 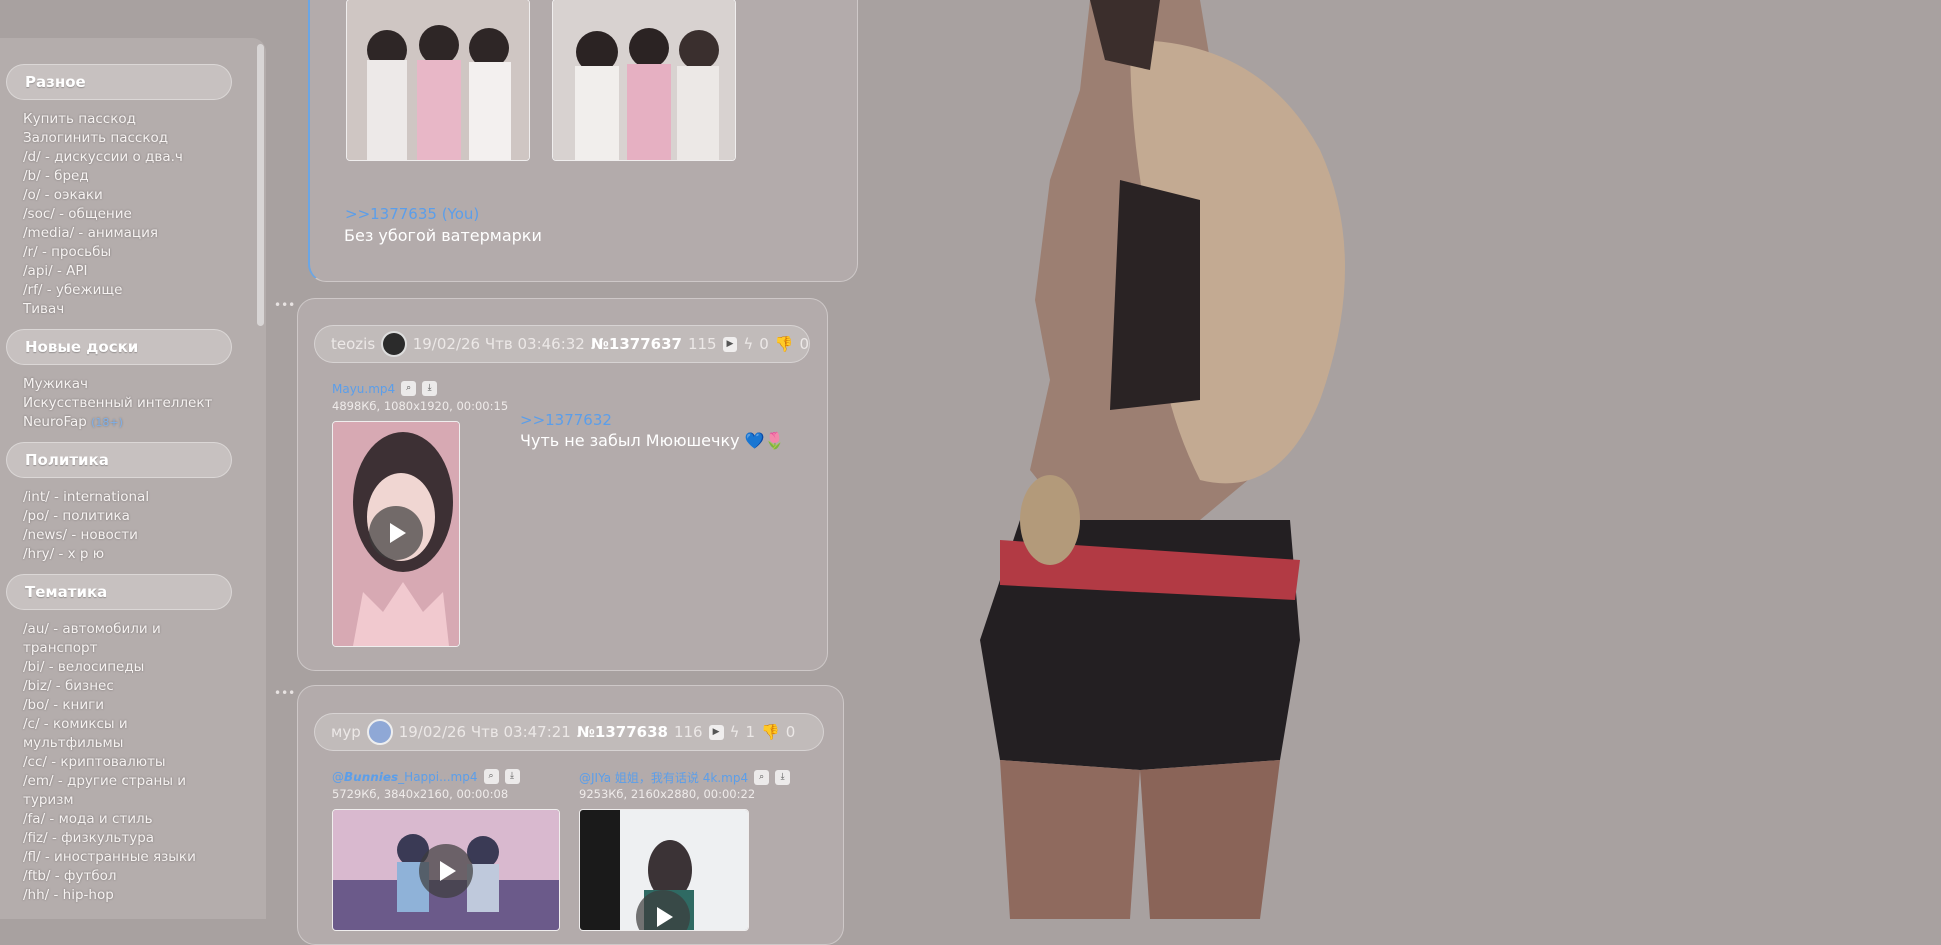 I want to click on post-comment: Чуть не забыл Мююшечку 💙🌷, so click(x=652, y=440).